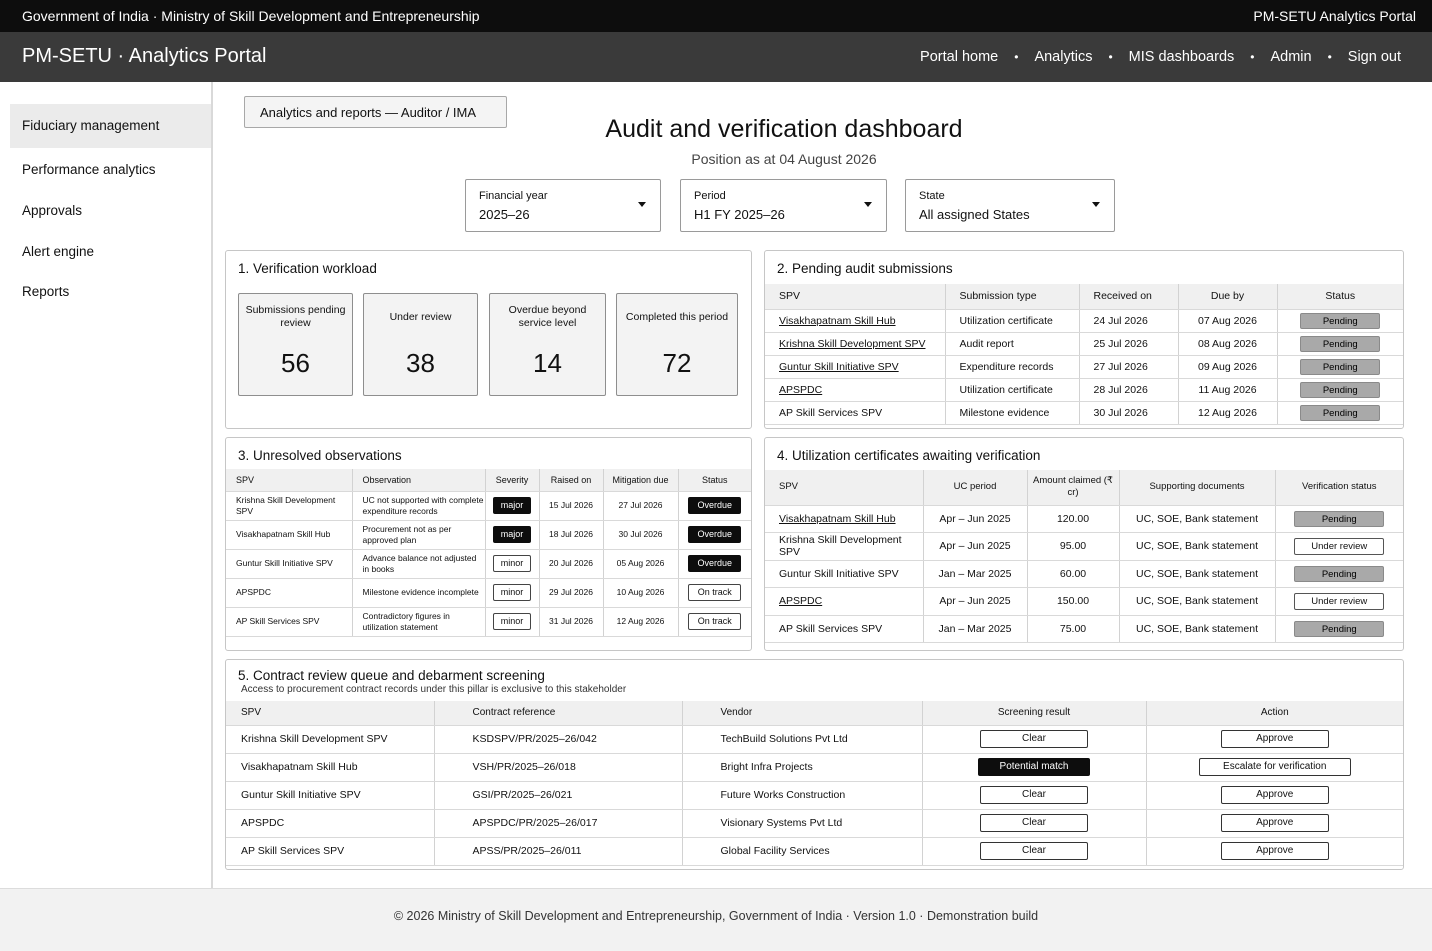  Describe the element at coordinates (1010, 205) in the screenshot. I see `state-select: State All assigned States` at that location.